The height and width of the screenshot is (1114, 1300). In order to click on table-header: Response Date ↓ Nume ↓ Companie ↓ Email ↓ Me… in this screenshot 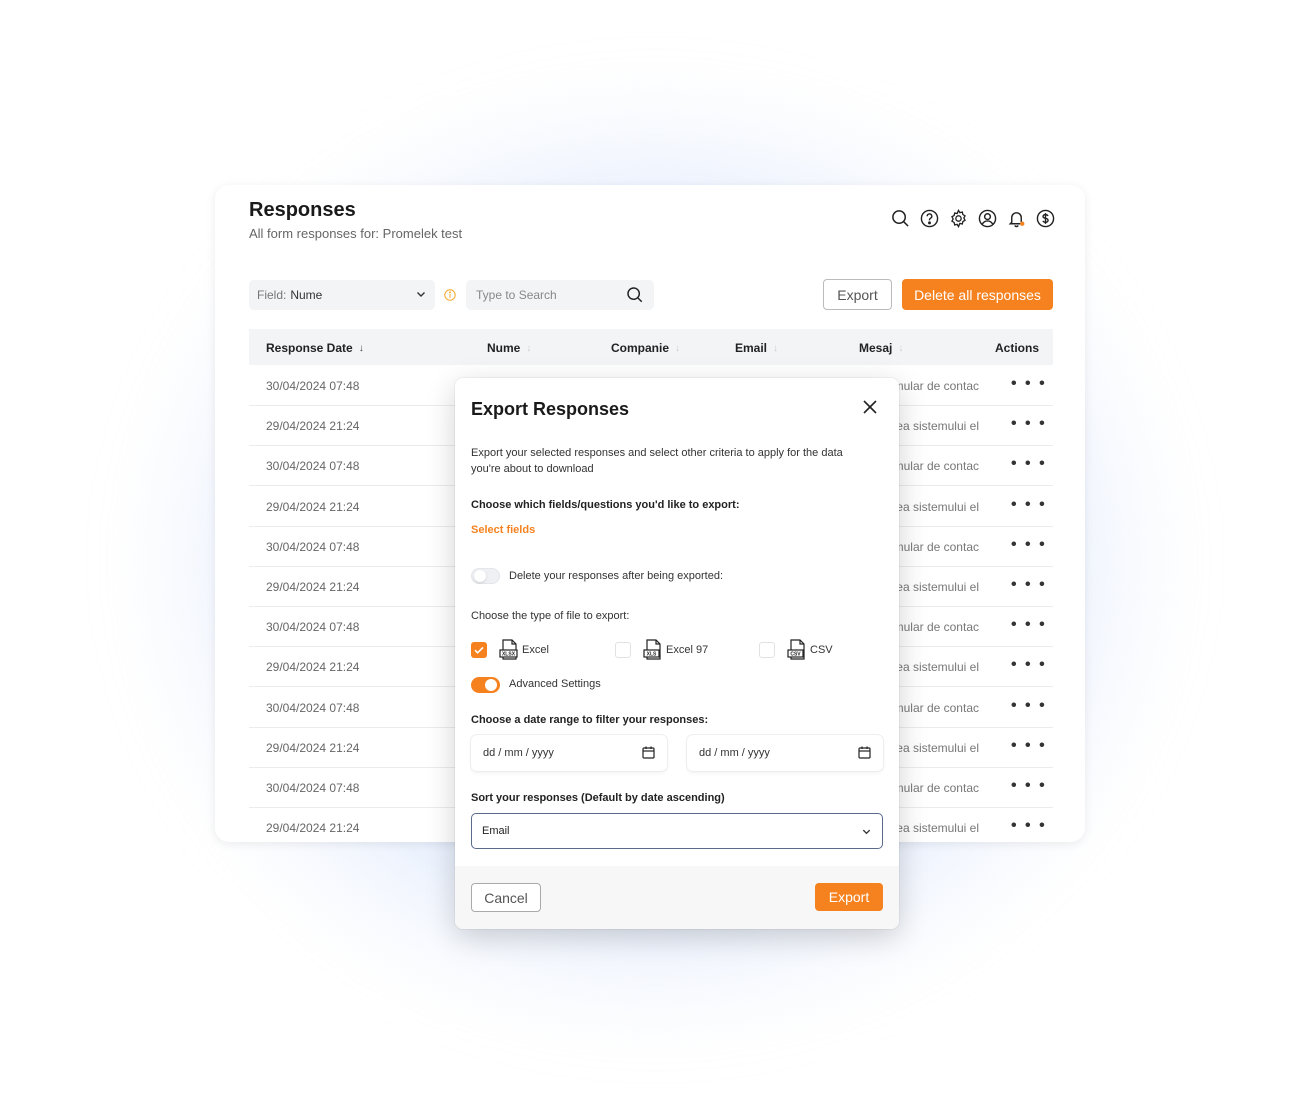, I will do `click(651, 347)`.